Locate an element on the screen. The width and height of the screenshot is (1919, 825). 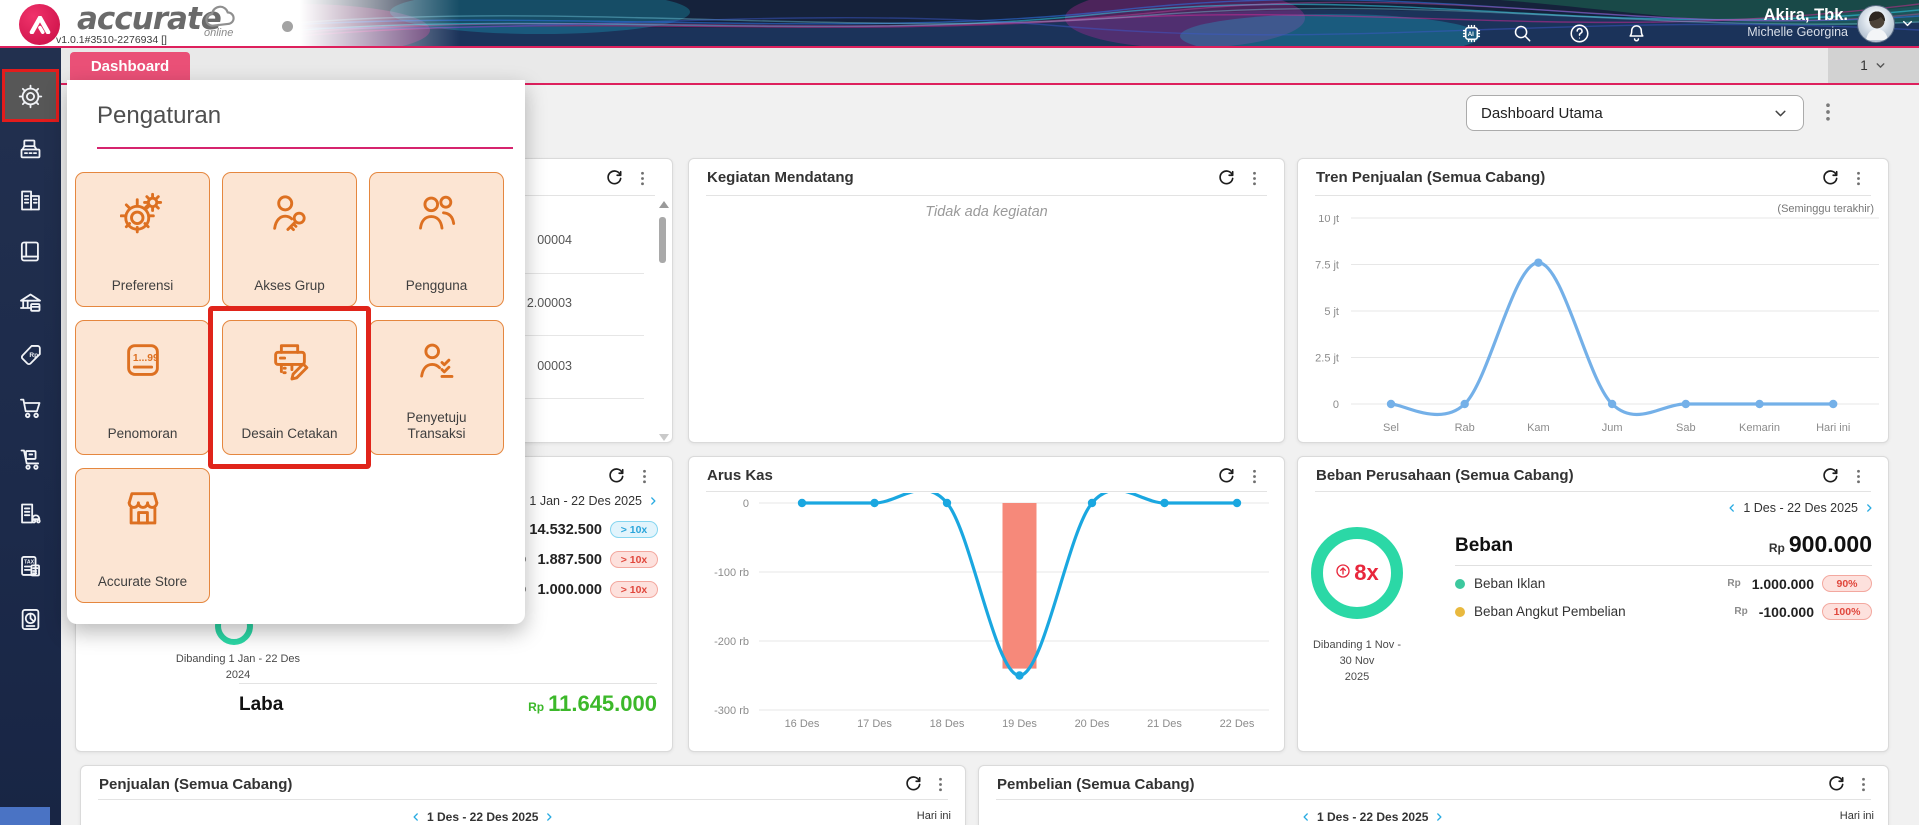
svg-text: -300 rb is located at coordinates (731, 711).